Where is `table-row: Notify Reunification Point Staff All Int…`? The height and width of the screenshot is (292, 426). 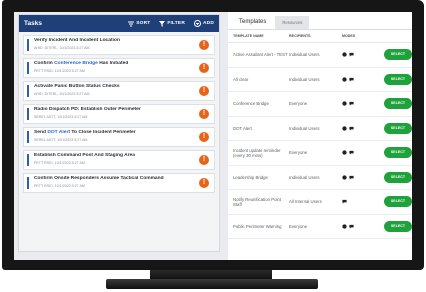
table-row: Notify Reunification Point Staff All Int… is located at coordinates (320, 202).